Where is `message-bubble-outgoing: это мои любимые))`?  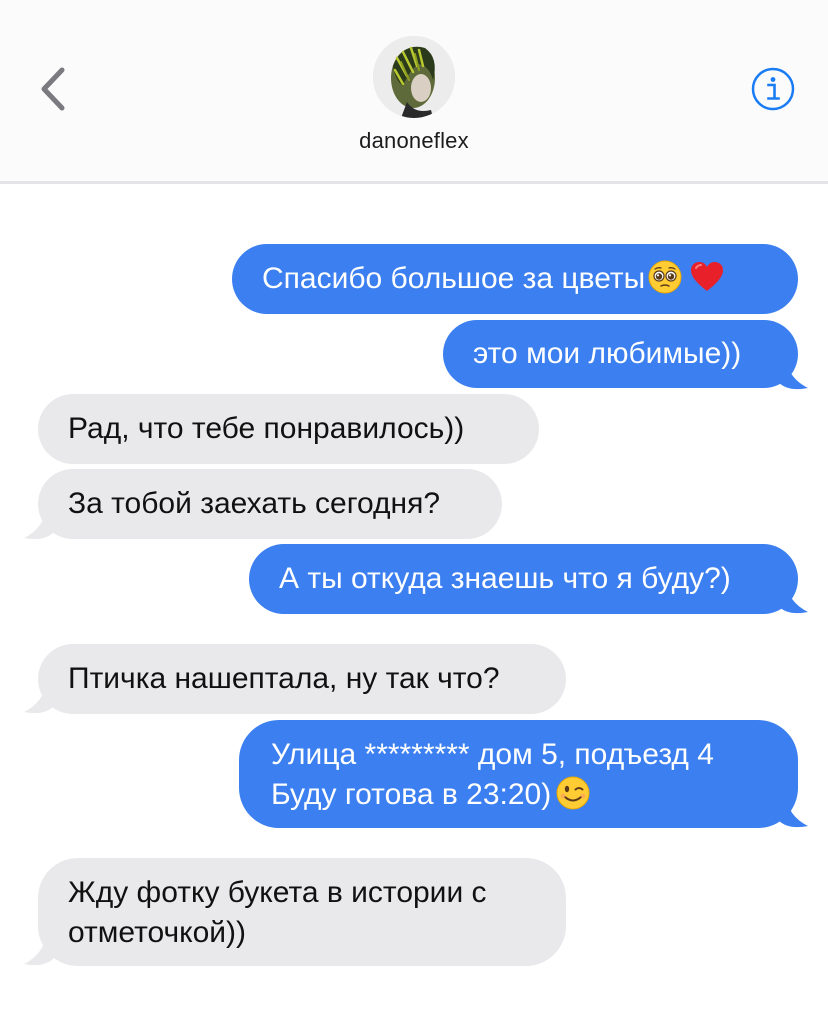 message-bubble-outgoing: это мои любимые)) is located at coordinates (620, 354).